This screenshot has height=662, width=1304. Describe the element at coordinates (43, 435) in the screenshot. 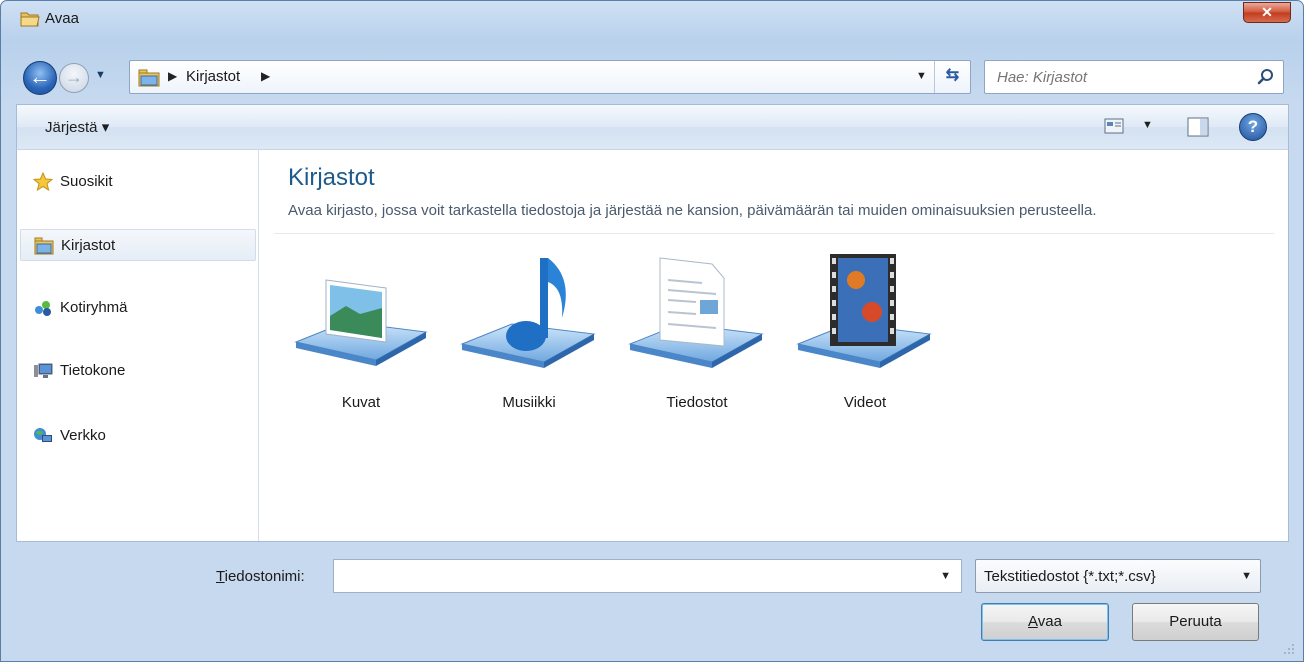

I see `network-icon` at that location.